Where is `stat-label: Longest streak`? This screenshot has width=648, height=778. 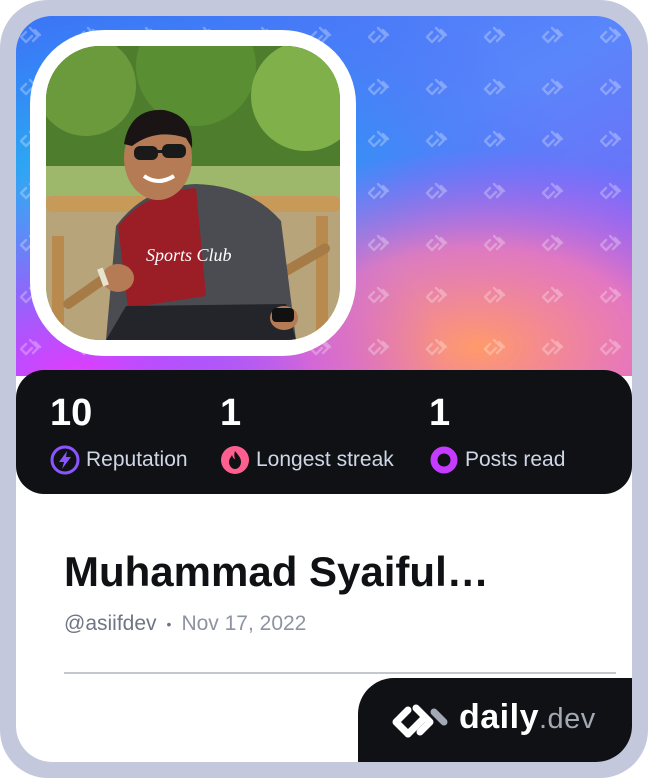 stat-label: Longest streak is located at coordinates (325, 459).